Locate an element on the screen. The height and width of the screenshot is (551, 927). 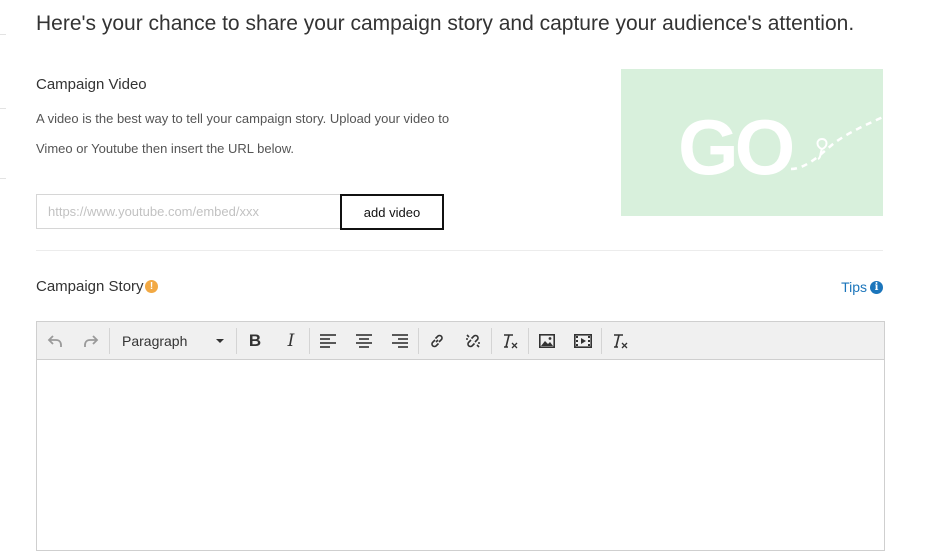
add-video-button: add video is located at coordinates (392, 212).